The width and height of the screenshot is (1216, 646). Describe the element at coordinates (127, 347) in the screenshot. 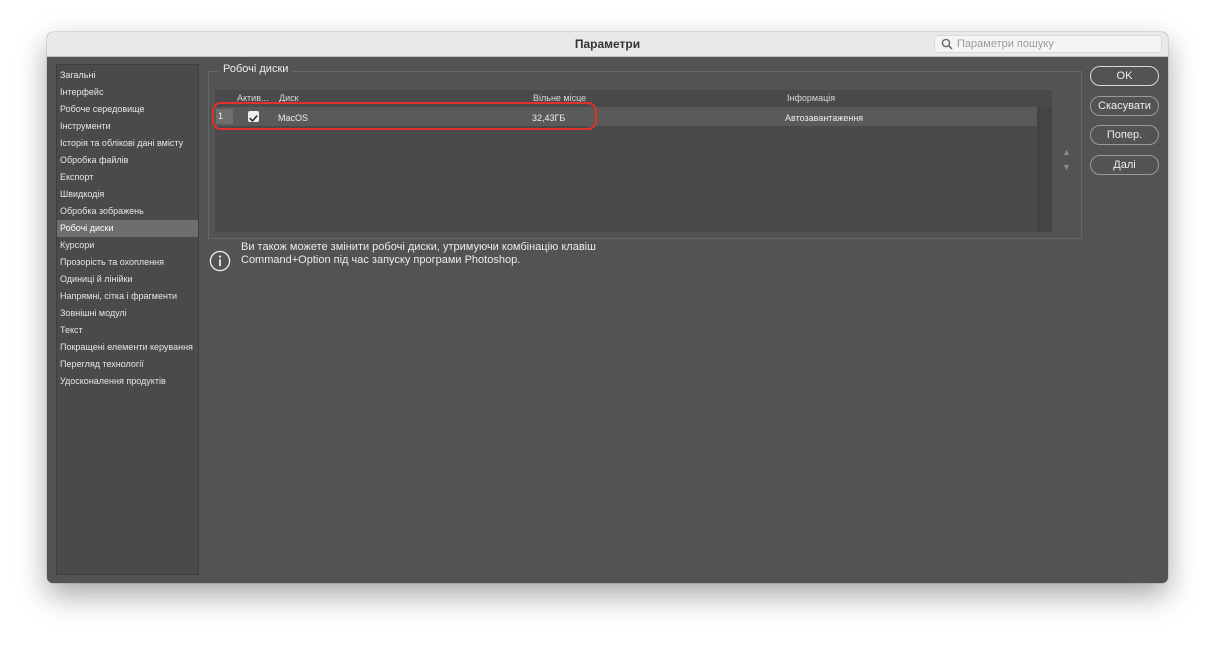

I see `sidebar-item-enhanced-controls: Покращені елементи керування` at that location.